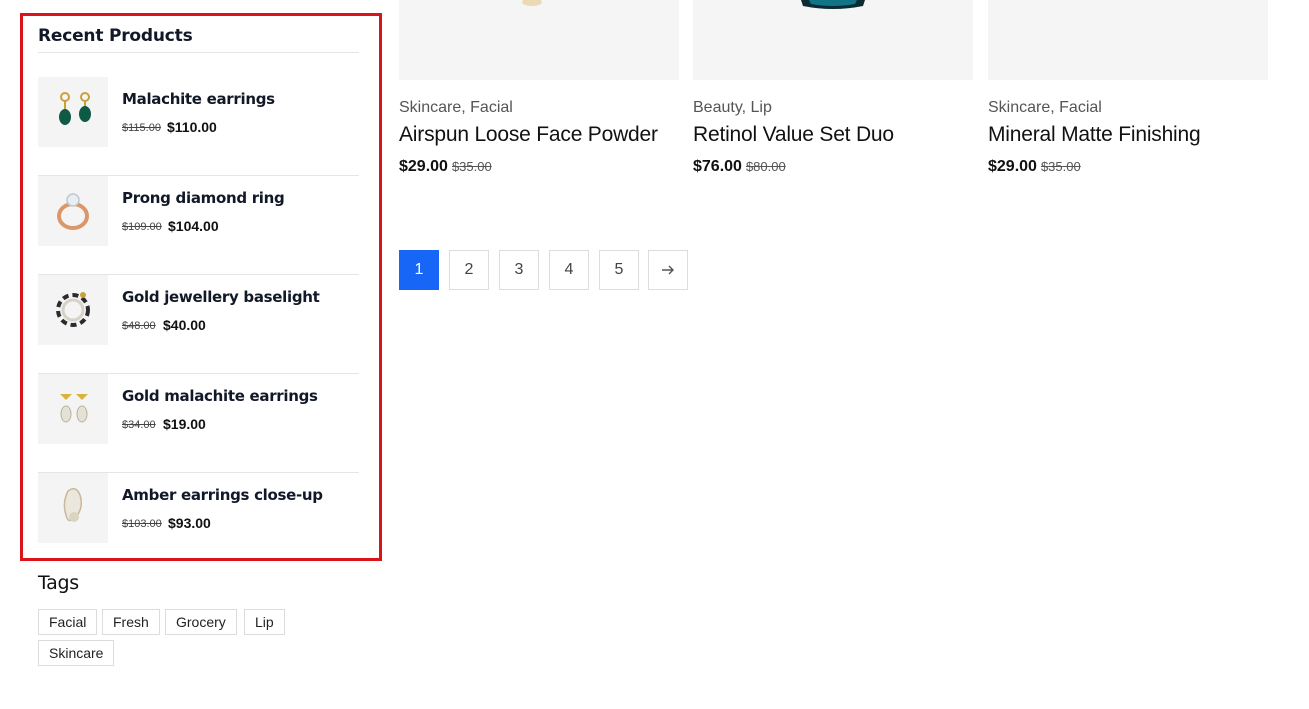 The image size is (1309, 709). Describe the element at coordinates (1094, 135) in the screenshot. I see `product-title: Mineral Matte Finishing` at that location.